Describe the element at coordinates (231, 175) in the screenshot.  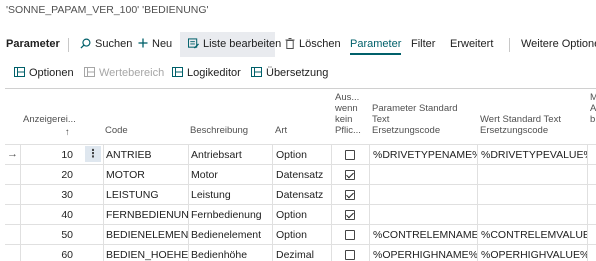
I see `cell-description: Motor` at that location.